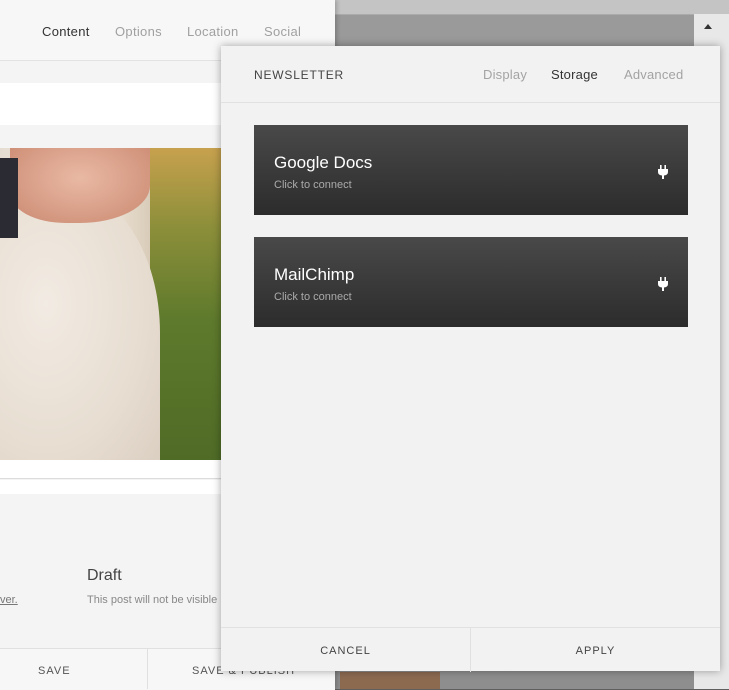 The width and height of the screenshot is (729, 690). Describe the element at coordinates (574, 74) in the screenshot. I see `tab-storage: Storage` at that location.